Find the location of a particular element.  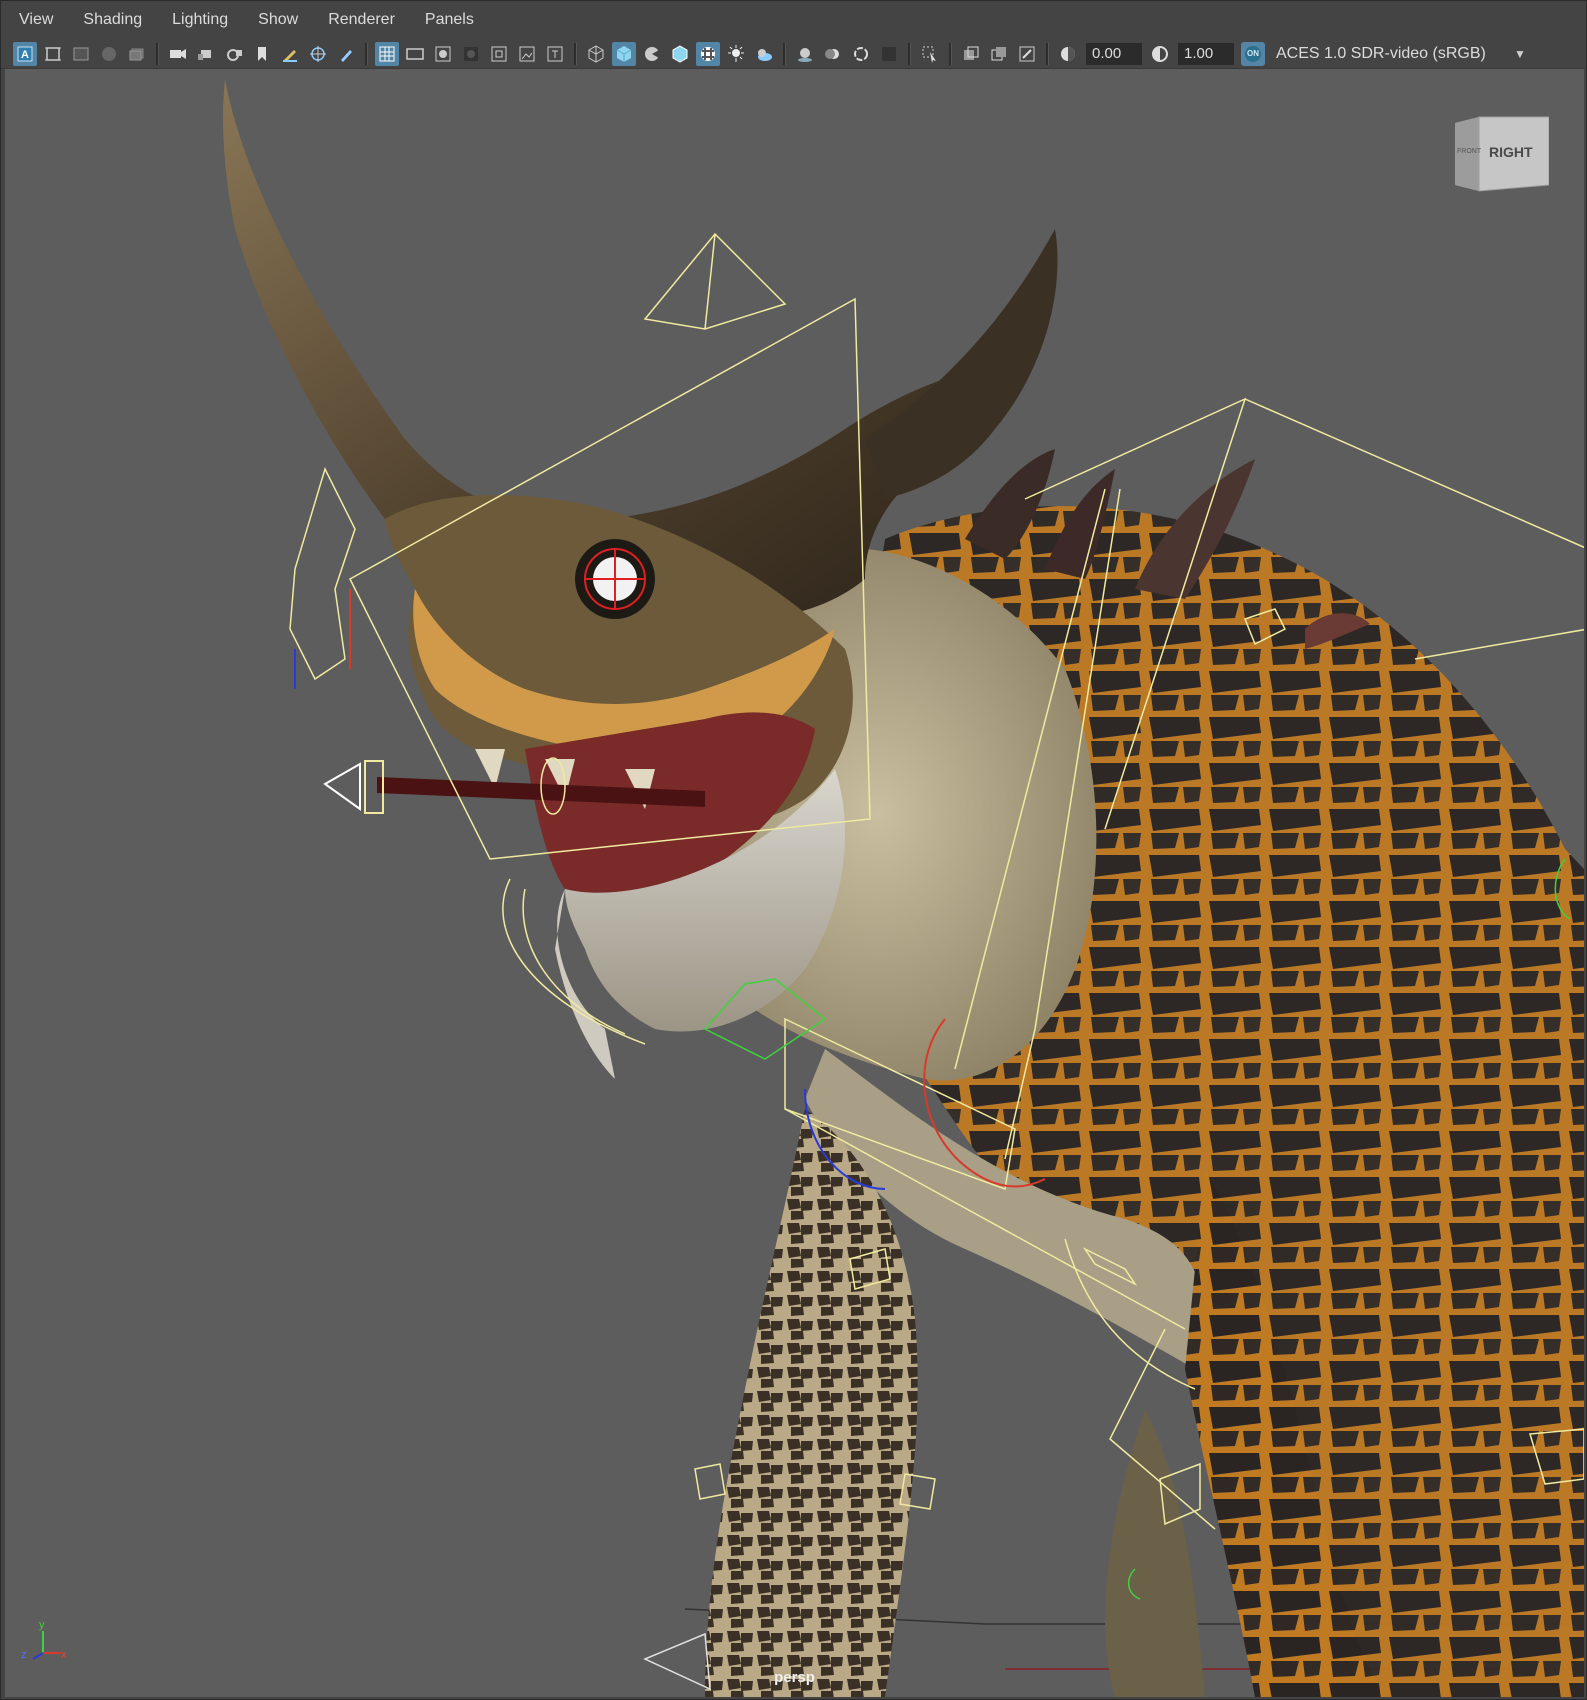

foot-control is located at coordinates (710, 1481).